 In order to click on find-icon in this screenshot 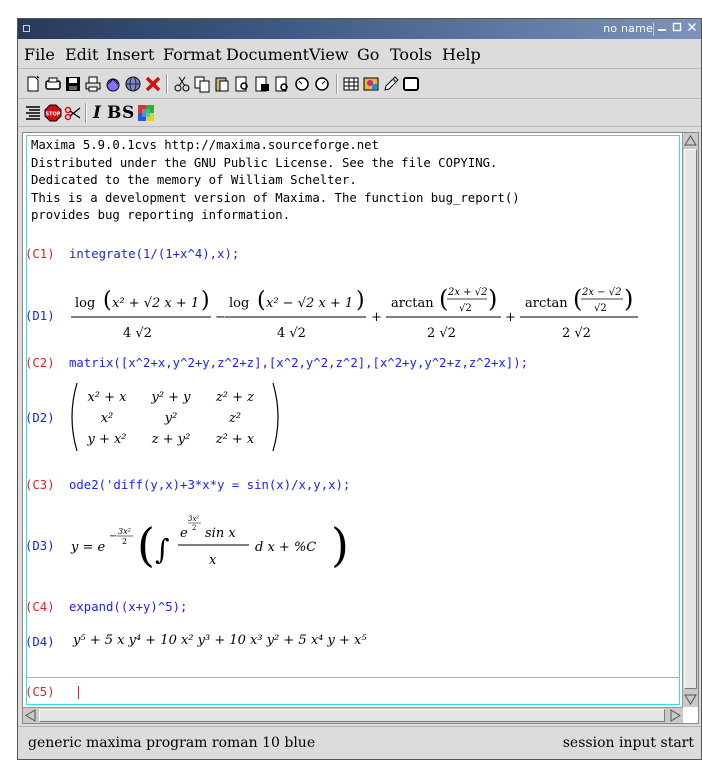, I will do `click(242, 84)`.